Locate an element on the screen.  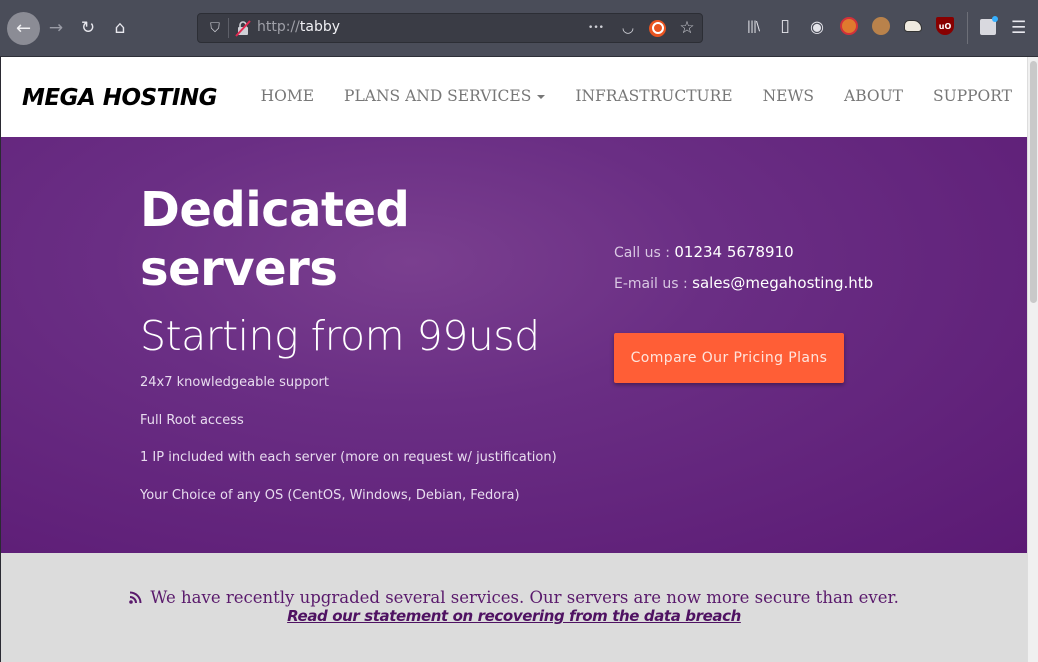
hero-title-line1: Dedicated is located at coordinates (275, 210).